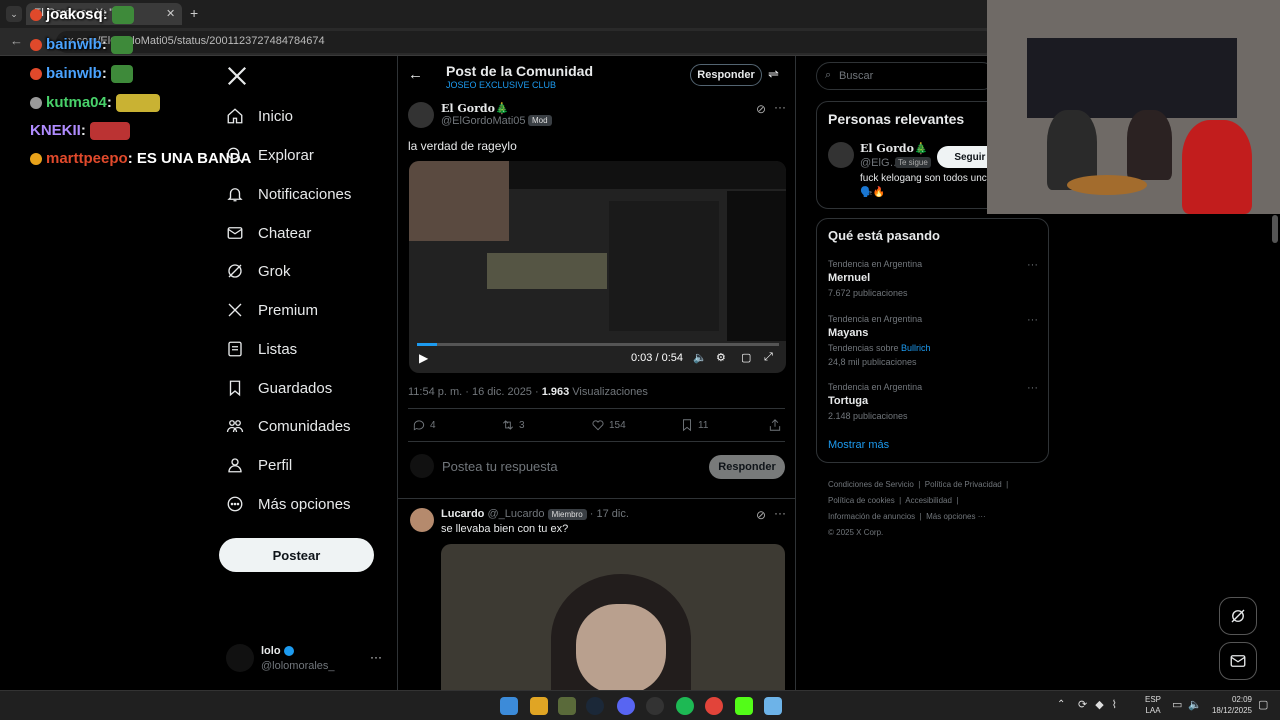  I want to click on author-avatar, so click(421, 115).